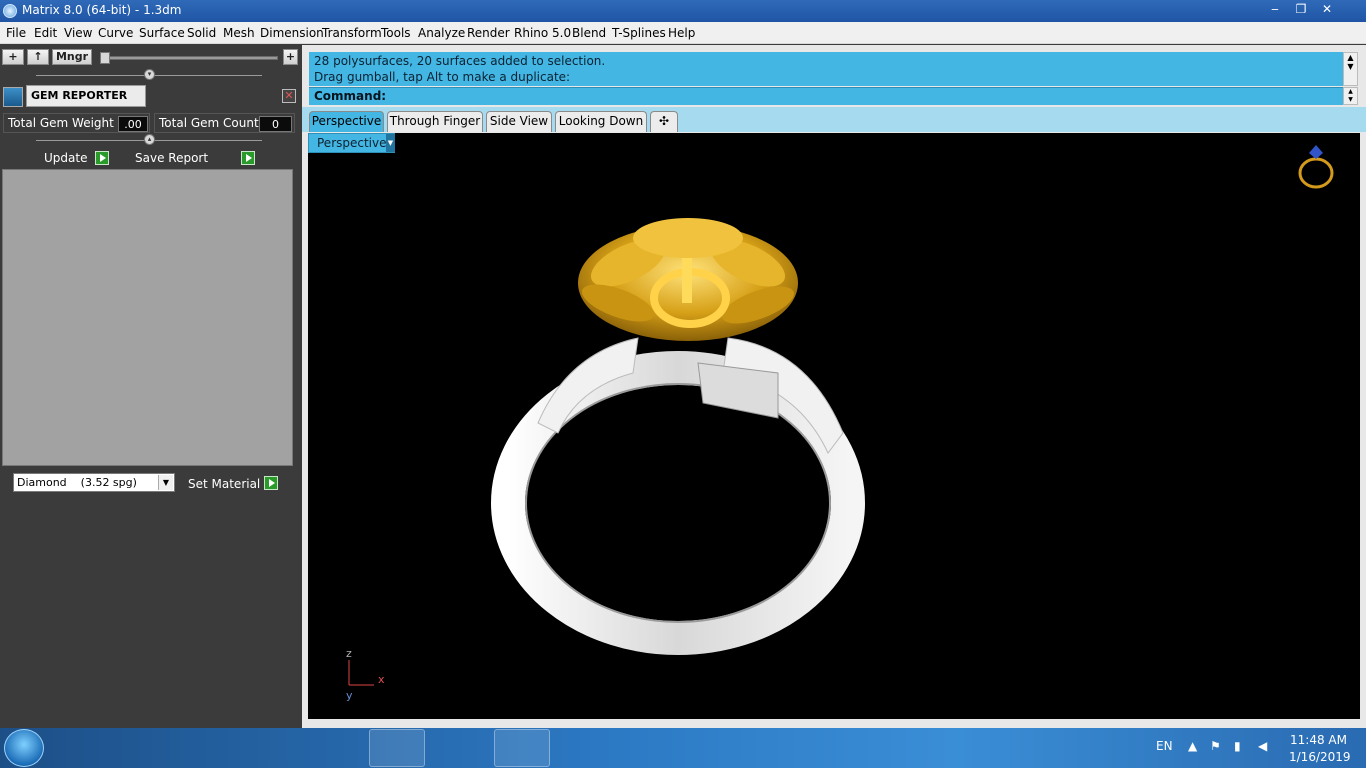  What do you see at coordinates (133, 124) in the screenshot?
I see `total-gem-weight-value: .00` at bounding box center [133, 124].